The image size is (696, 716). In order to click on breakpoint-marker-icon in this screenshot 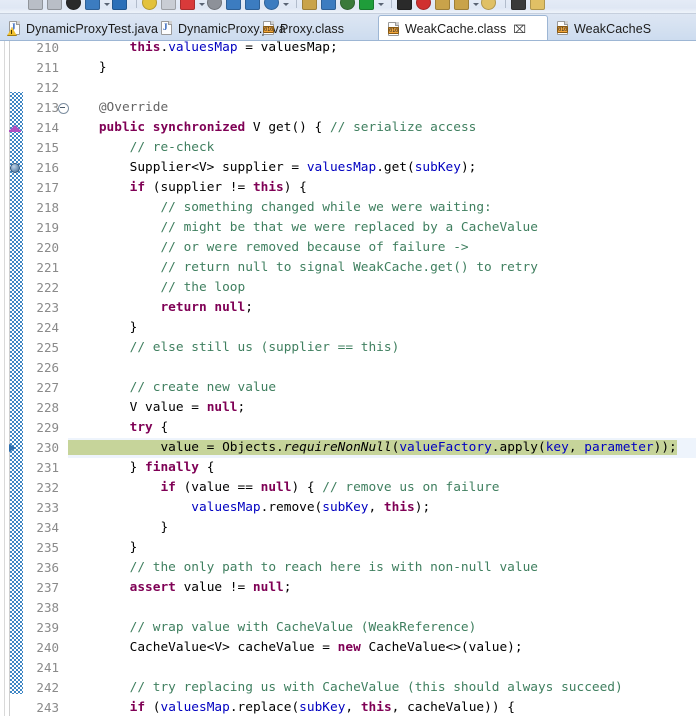, I will do `click(15, 168)`.